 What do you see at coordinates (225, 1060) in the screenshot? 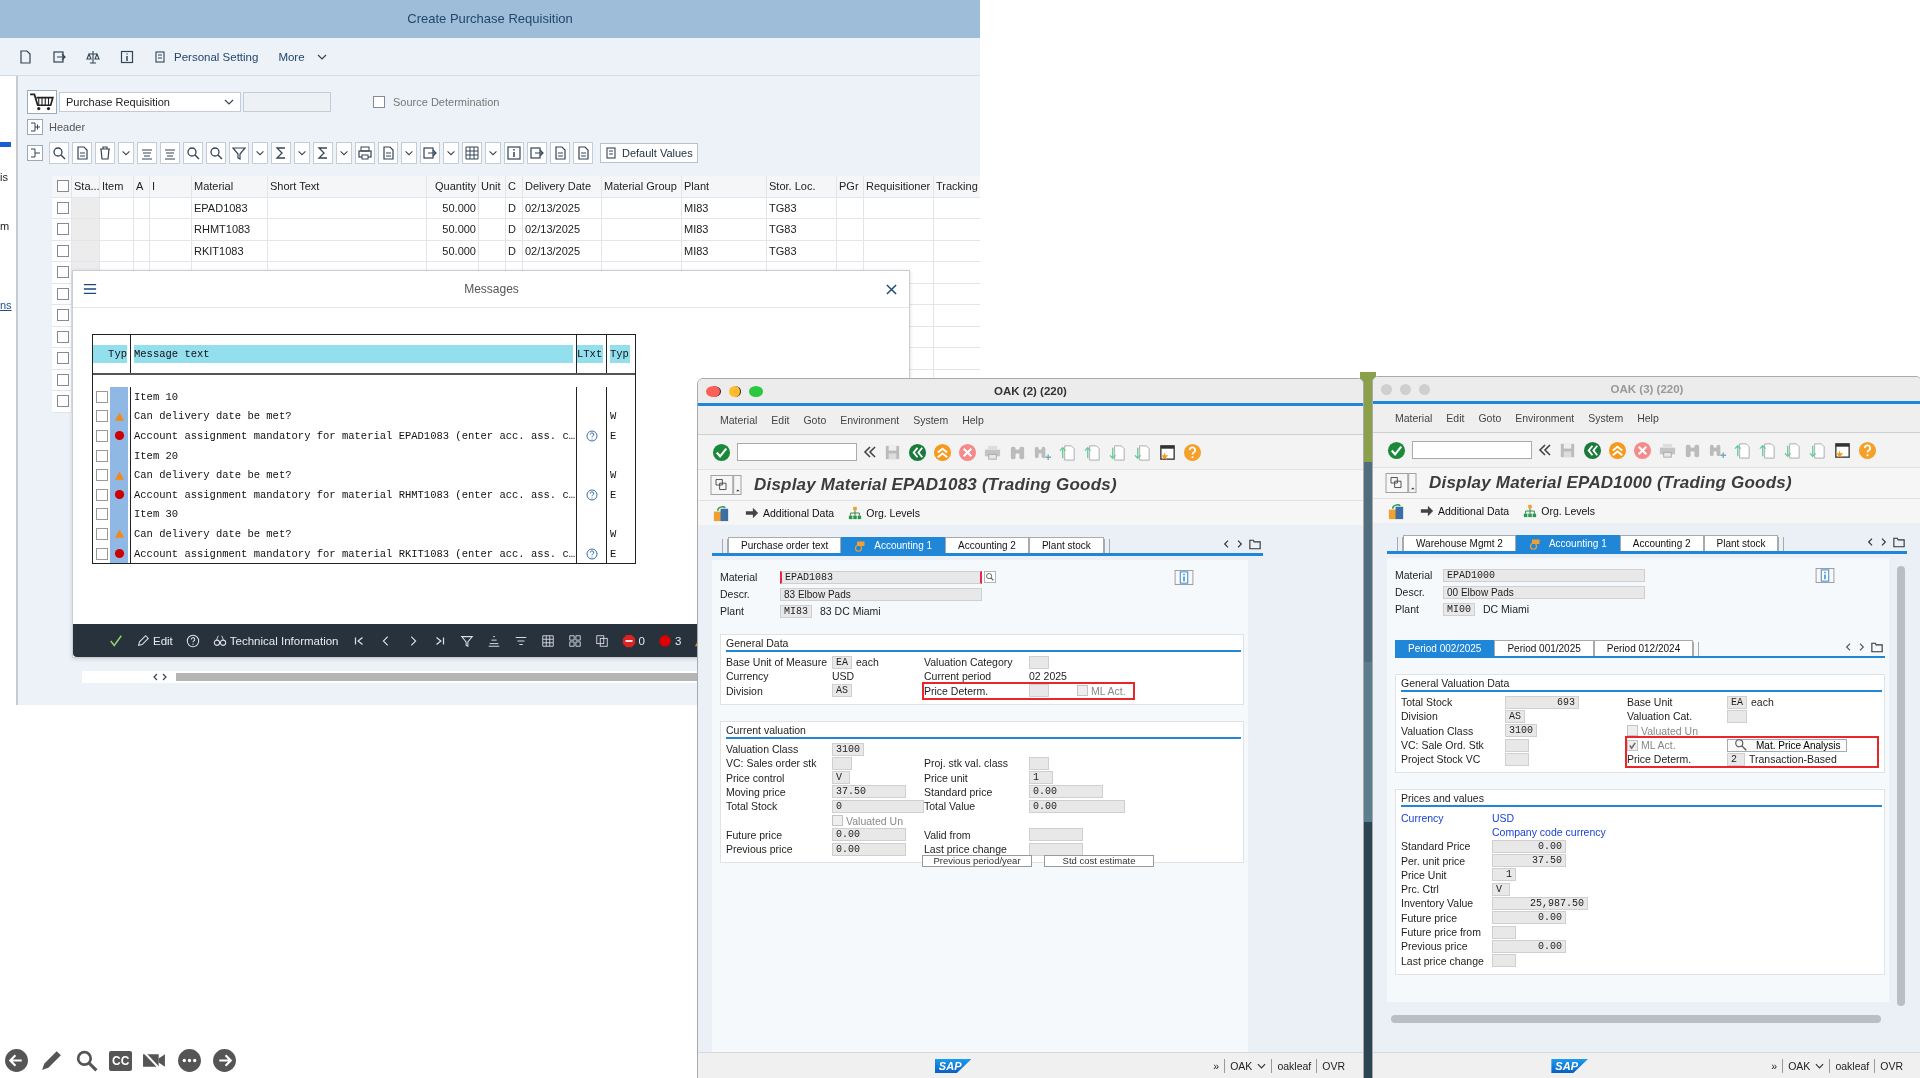
I see `forward-icon` at bounding box center [225, 1060].